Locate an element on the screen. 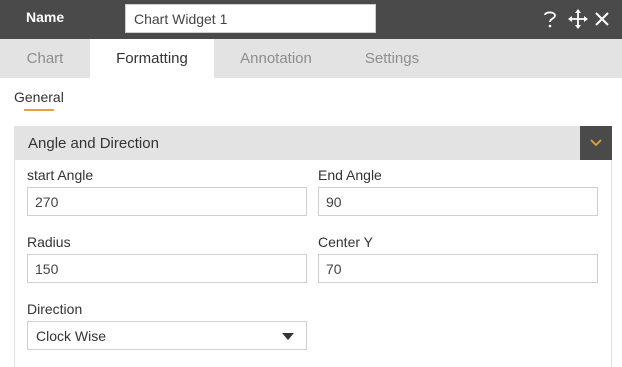 This screenshot has height=367, width=622. move-icon is located at coordinates (578, 19).